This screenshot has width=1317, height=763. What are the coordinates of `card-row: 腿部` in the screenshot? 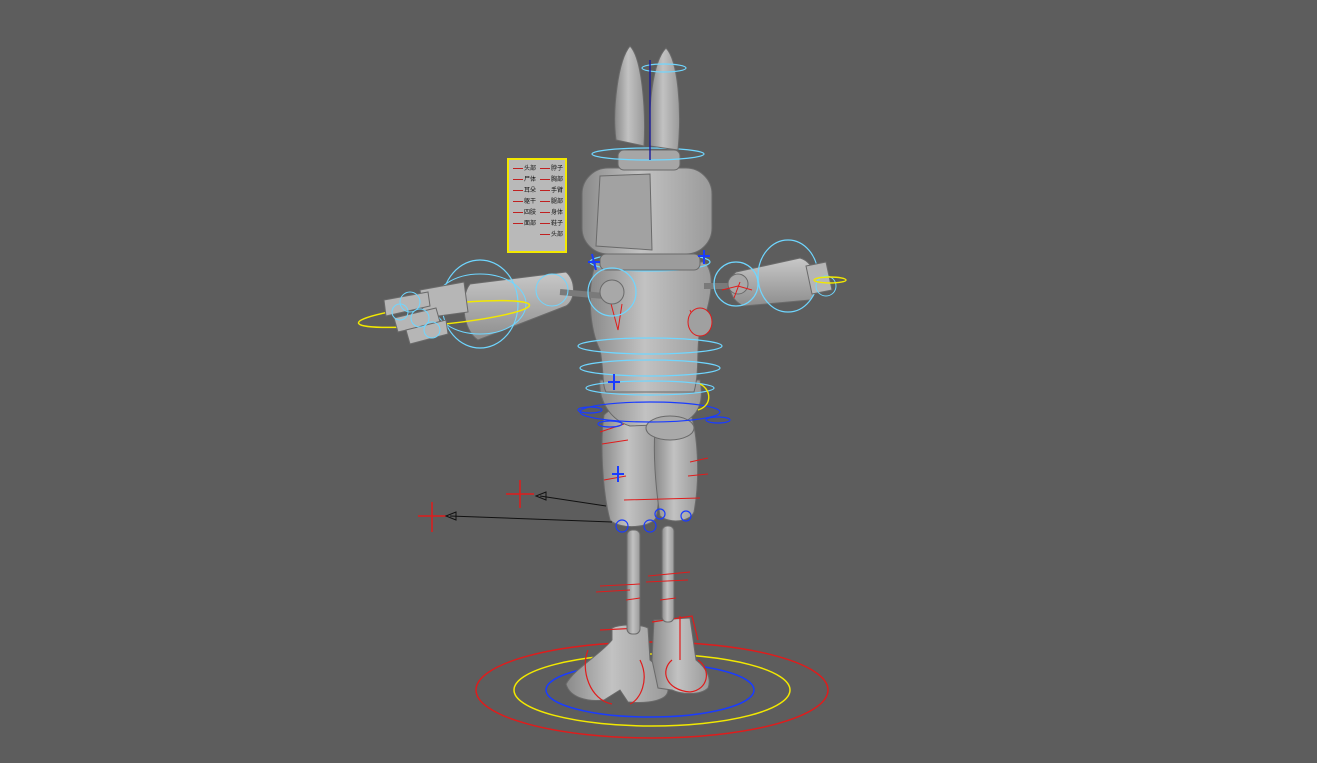 It's located at (551, 201).